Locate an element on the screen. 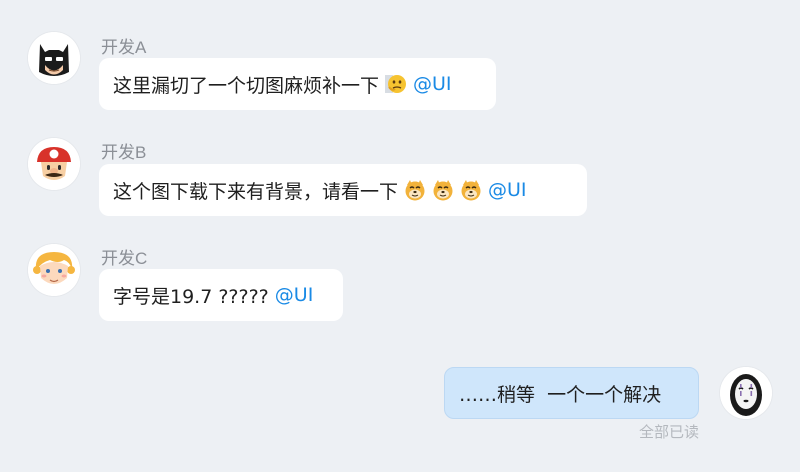 The width and height of the screenshot is (800, 472). message-bubble: 这个图下载下来有背景，请看一下 @UI is located at coordinates (343, 190).